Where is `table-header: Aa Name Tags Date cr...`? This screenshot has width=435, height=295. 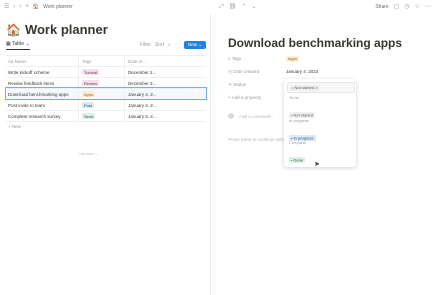
table-header: Aa Name Tags Date cr... is located at coordinates (106, 60).